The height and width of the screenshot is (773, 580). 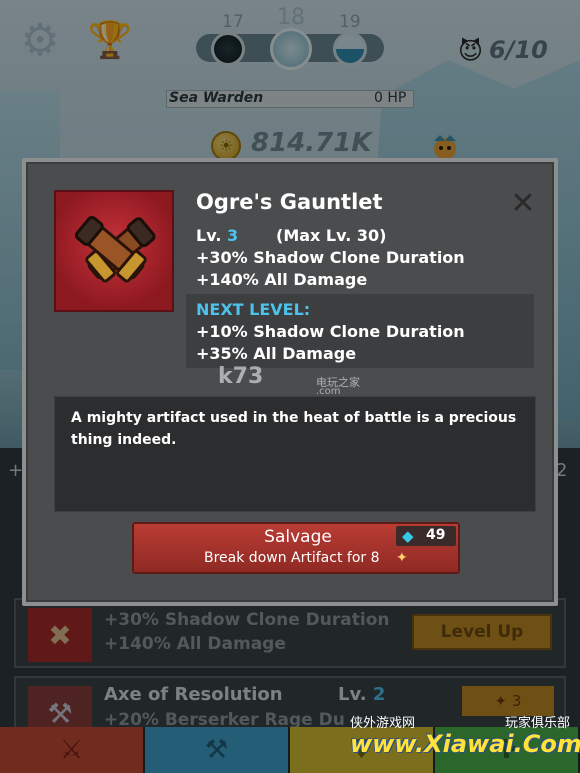 What do you see at coordinates (331, 235) in the screenshot?
I see `max-level: (Max Lv. 30)` at bounding box center [331, 235].